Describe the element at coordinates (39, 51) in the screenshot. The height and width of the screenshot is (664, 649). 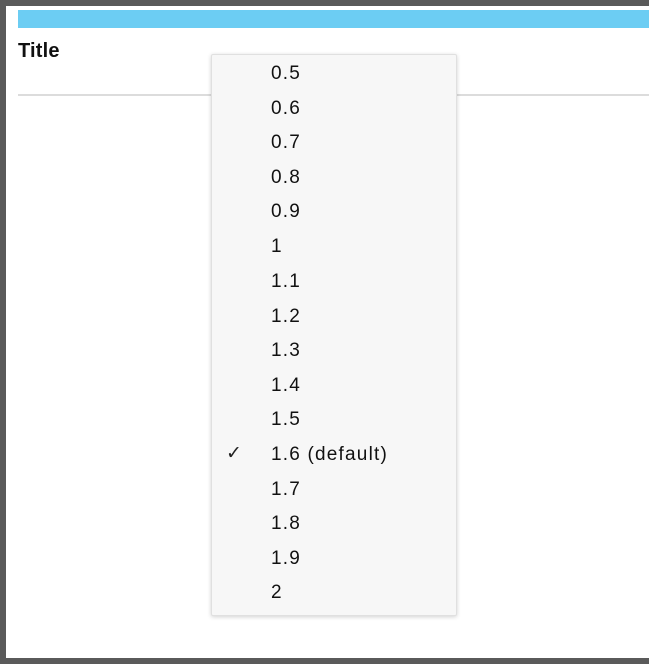
I see `title-label: Title` at that location.